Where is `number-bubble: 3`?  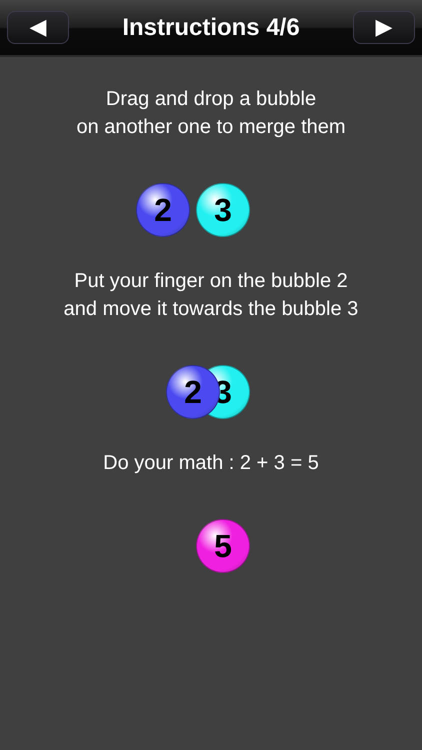 number-bubble: 3 is located at coordinates (223, 210).